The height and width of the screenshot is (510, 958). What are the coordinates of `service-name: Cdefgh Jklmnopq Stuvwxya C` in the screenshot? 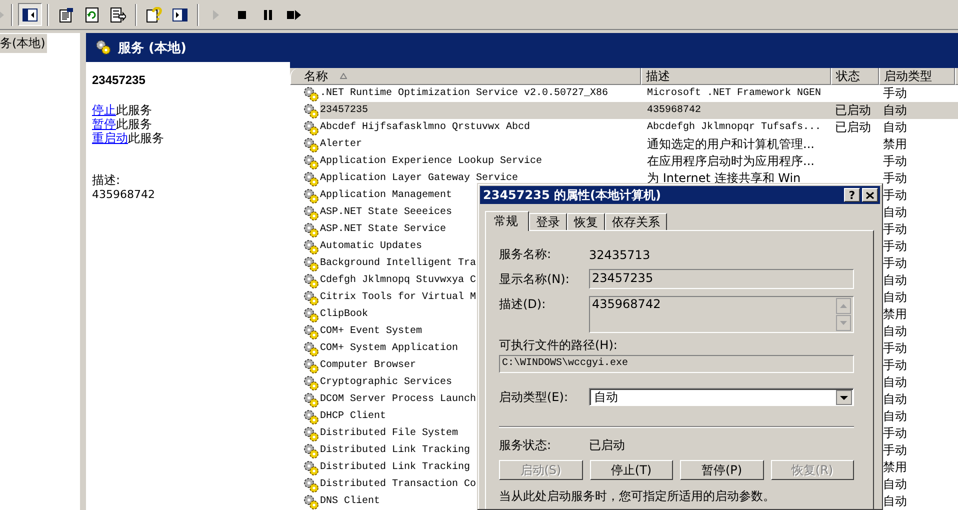 It's located at (397, 281).